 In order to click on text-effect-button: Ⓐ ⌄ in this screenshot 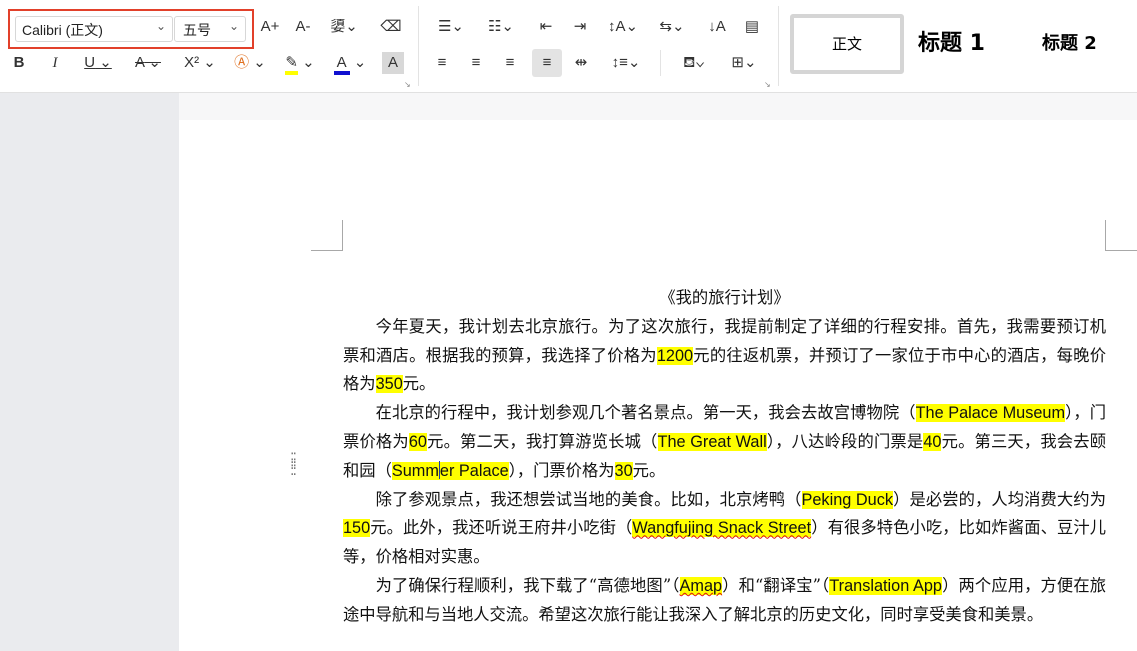, I will do `click(250, 63)`.